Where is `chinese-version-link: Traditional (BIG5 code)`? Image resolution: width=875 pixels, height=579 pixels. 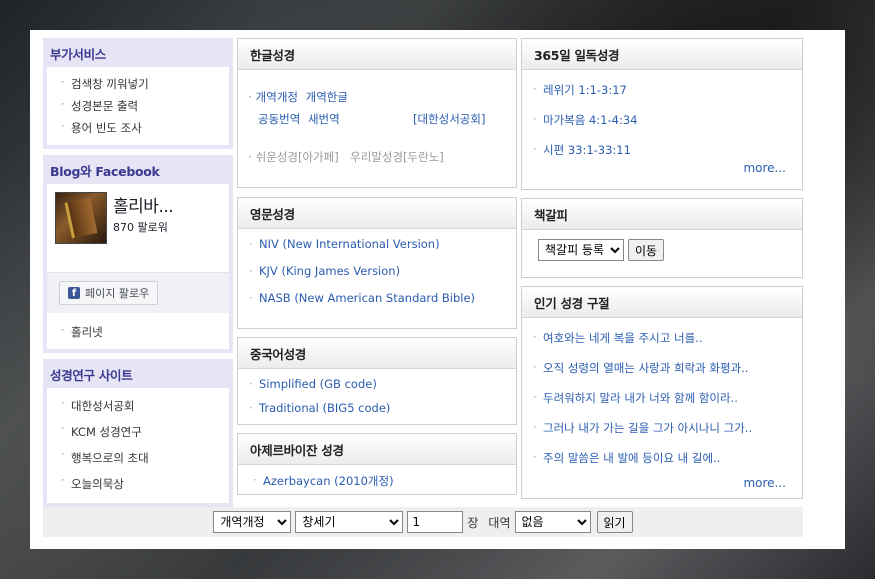
chinese-version-link: Traditional (BIG5 code) is located at coordinates (377, 408).